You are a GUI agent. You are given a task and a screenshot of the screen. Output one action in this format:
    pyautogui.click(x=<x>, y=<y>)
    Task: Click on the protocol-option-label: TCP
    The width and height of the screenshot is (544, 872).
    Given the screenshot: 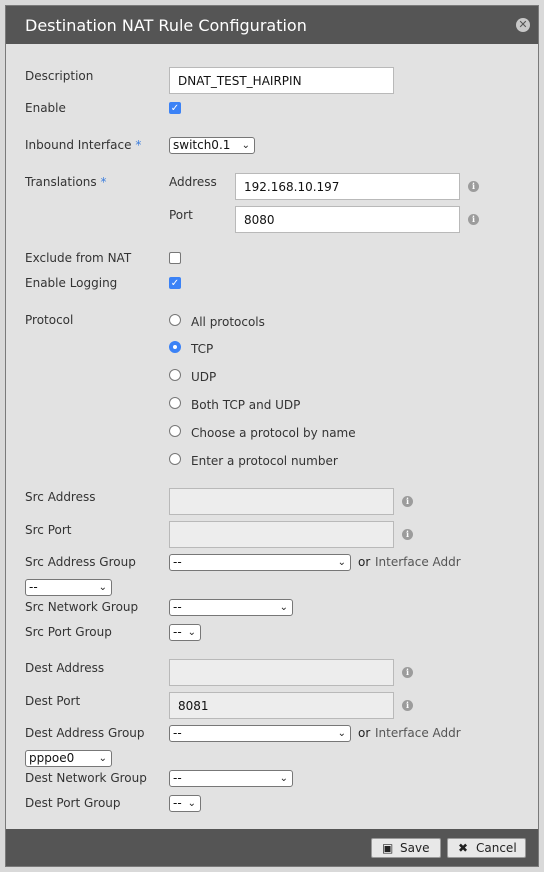 What is the action you would take?
    pyautogui.click(x=202, y=349)
    